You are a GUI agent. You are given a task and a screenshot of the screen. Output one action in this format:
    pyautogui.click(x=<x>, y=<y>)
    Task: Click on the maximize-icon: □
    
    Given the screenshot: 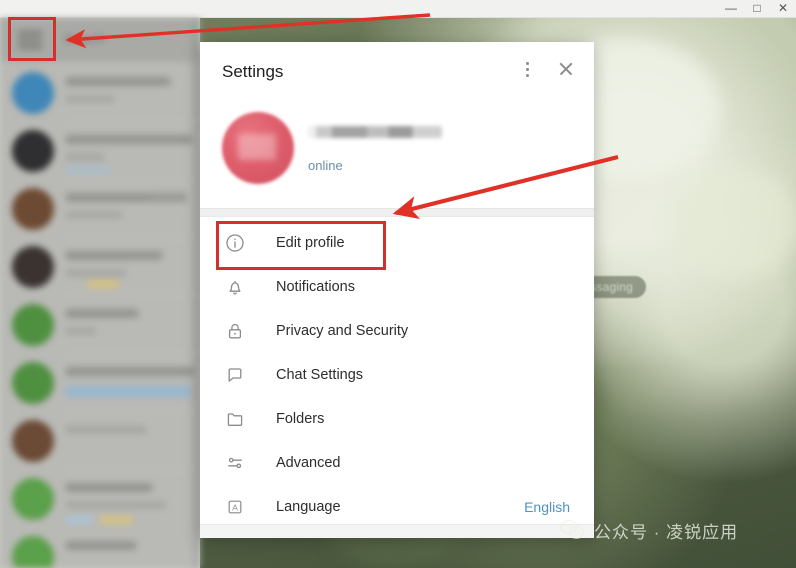 What is the action you would take?
    pyautogui.click(x=757, y=8)
    